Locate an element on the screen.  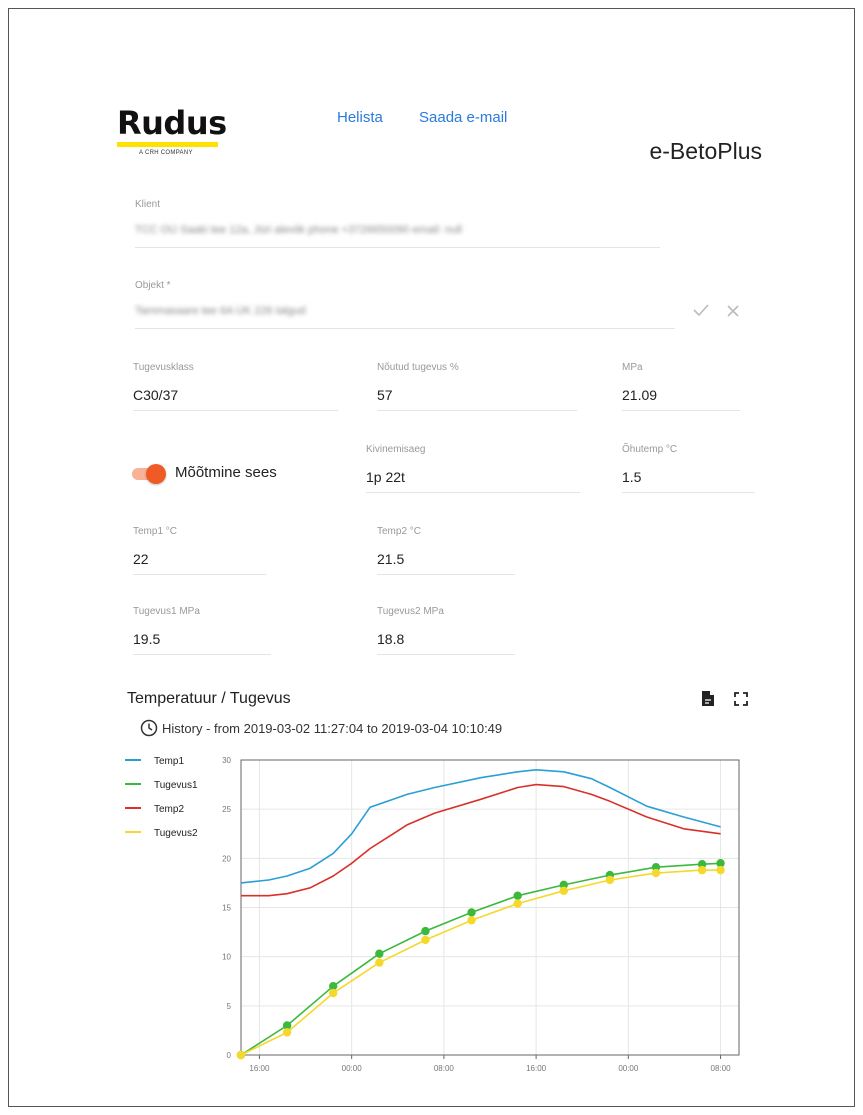
strength-class-field: Tugevusklass C30/37 is located at coordinates (235, 386).